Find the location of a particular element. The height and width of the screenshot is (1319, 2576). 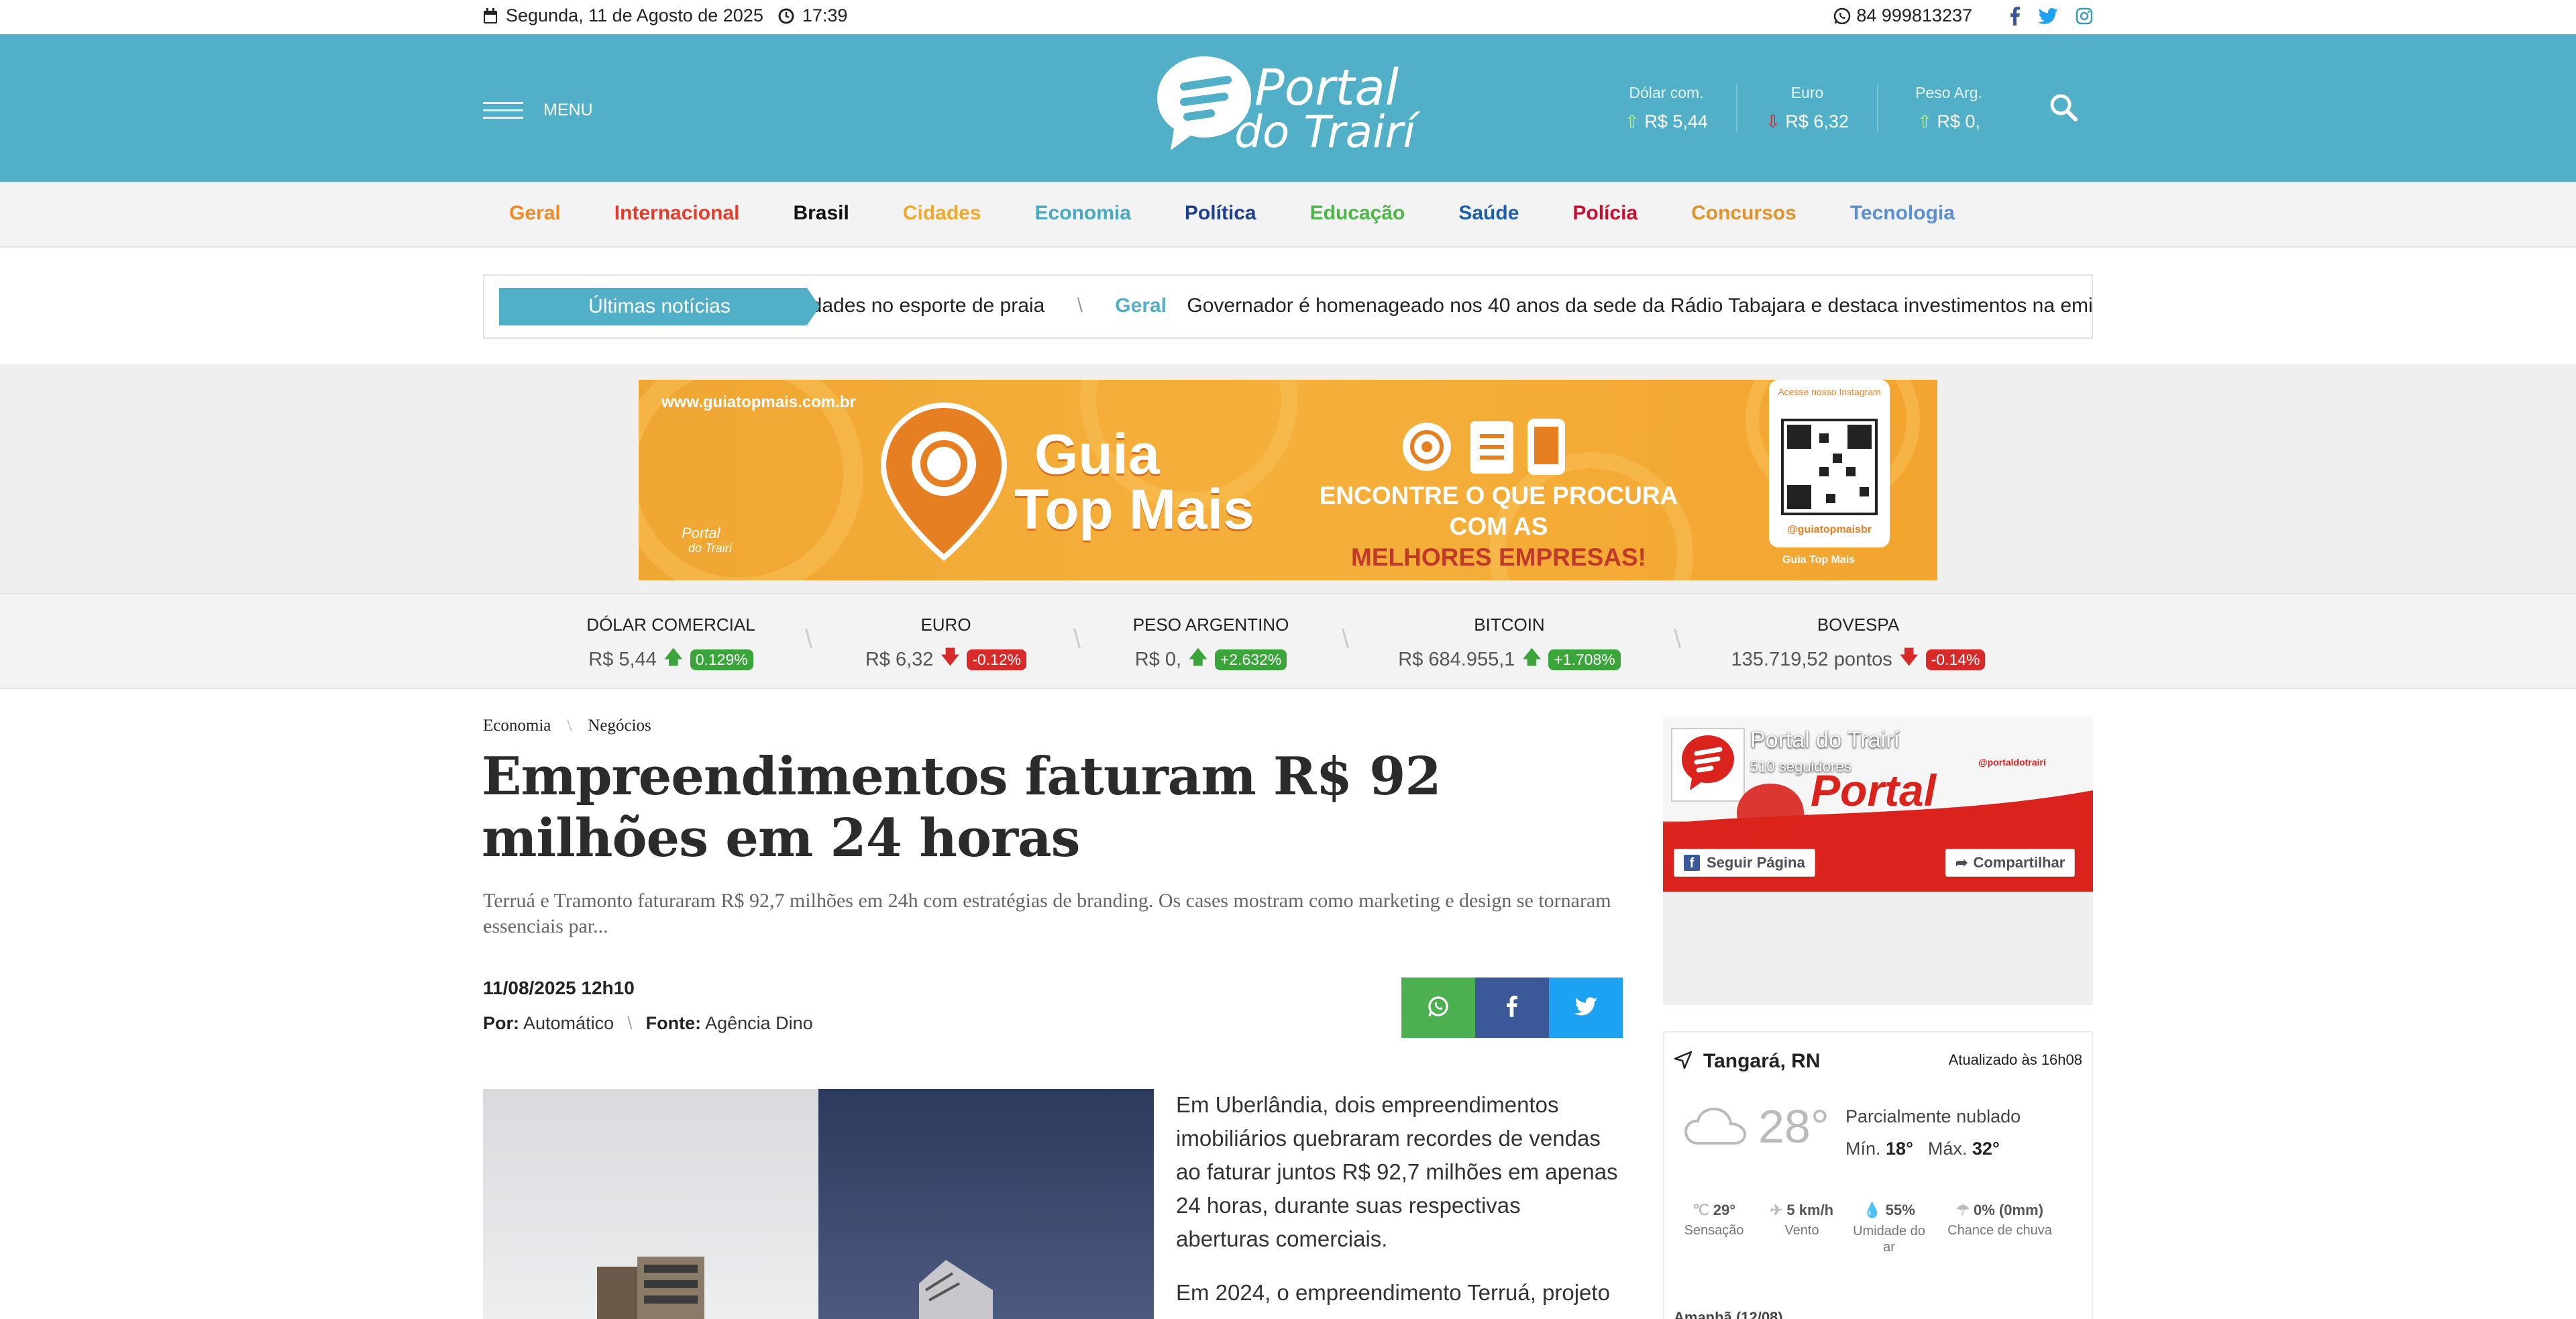

droplet-icon: 💧 is located at coordinates (1872, 1210).